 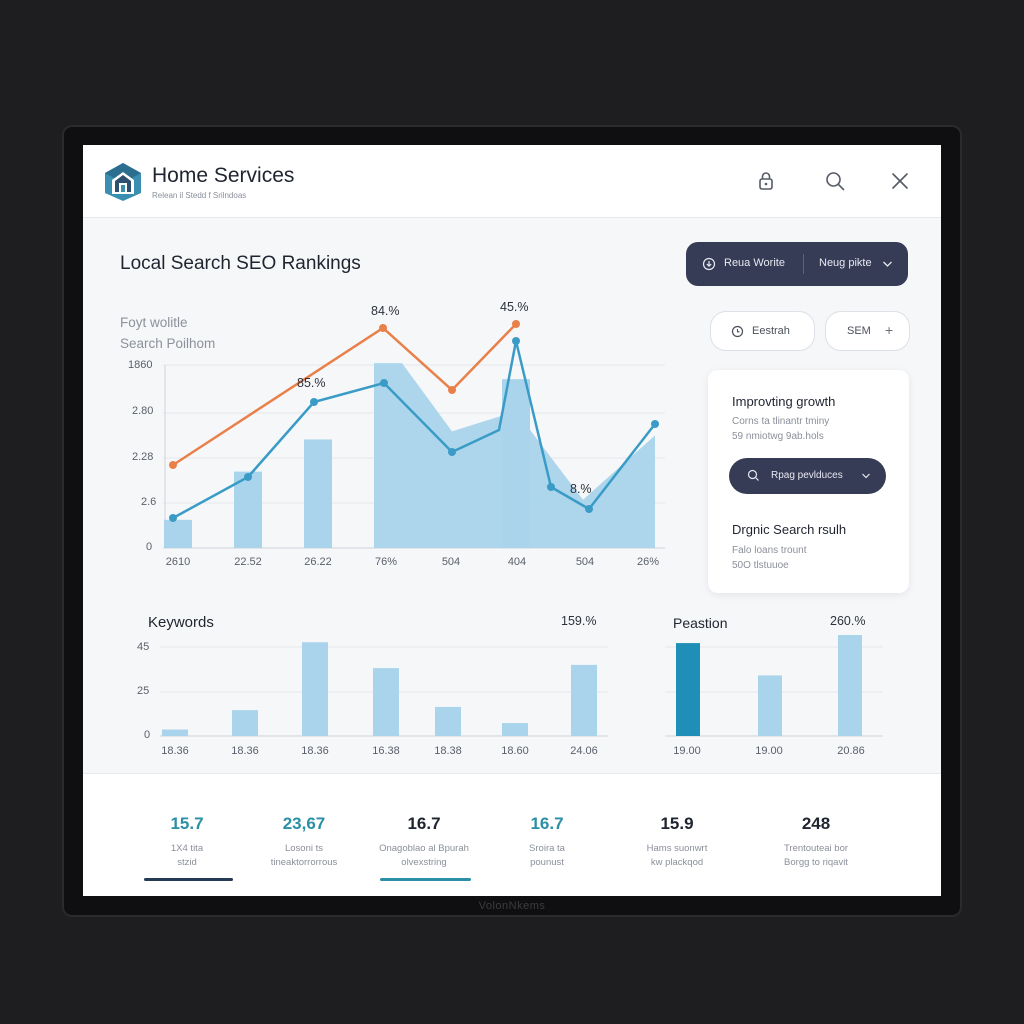 What do you see at coordinates (187, 862) in the screenshot?
I see `stat-label: stzid` at bounding box center [187, 862].